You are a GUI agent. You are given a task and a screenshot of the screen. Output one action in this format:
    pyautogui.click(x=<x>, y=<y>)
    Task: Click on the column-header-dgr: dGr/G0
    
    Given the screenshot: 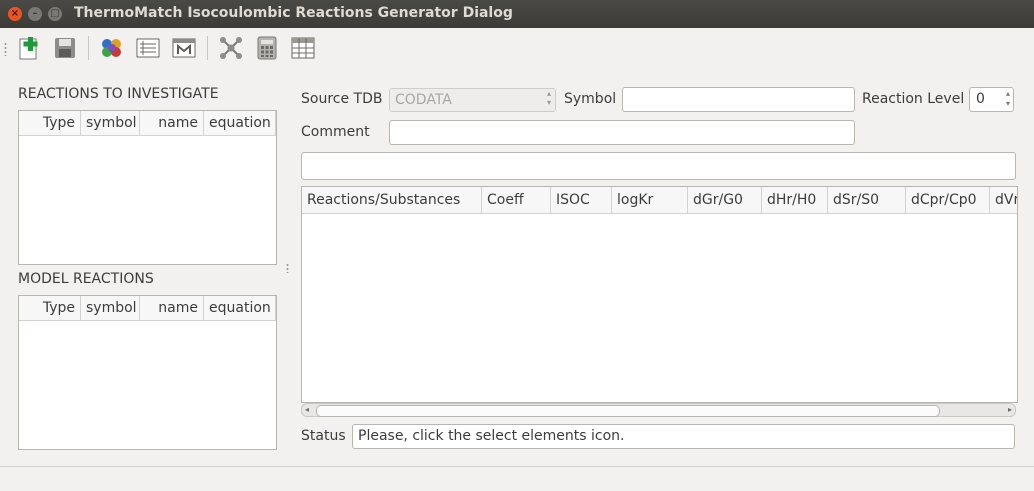 What is the action you would take?
    pyautogui.click(x=725, y=200)
    